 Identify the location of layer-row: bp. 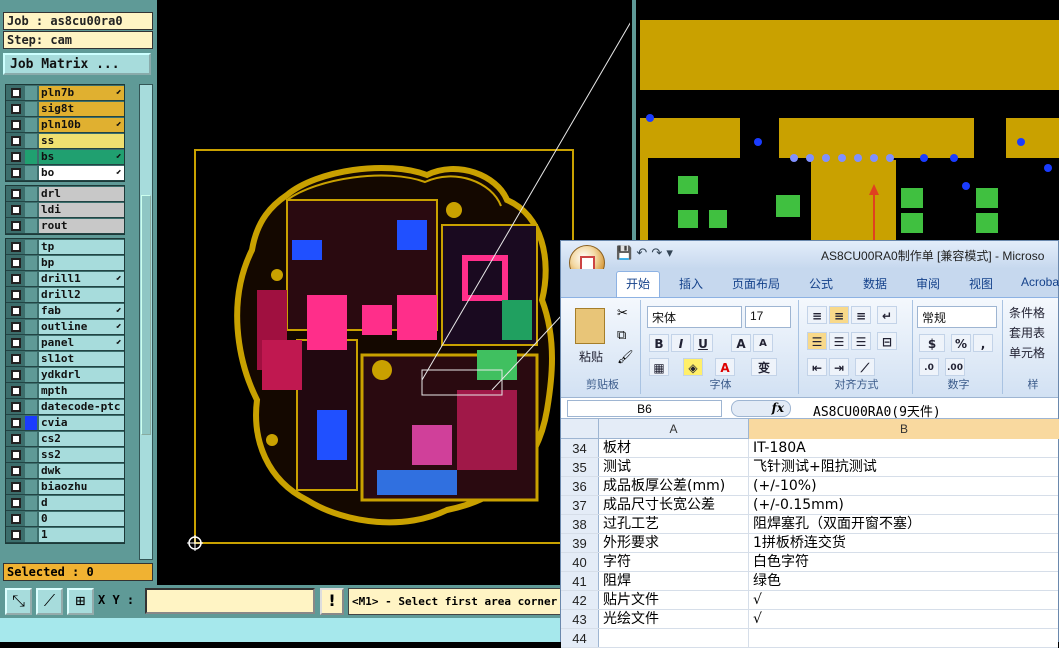
(65, 263).